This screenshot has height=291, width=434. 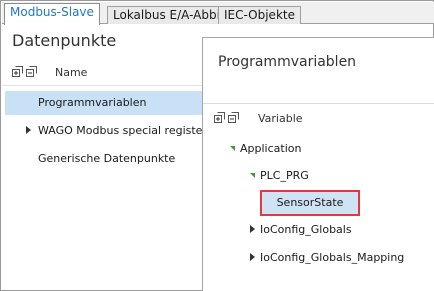 What do you see at coordinates (287, 62) in the screenshot?
I see `programmvariablen-title: Programmvariablen` at bounding box center [287, 62].